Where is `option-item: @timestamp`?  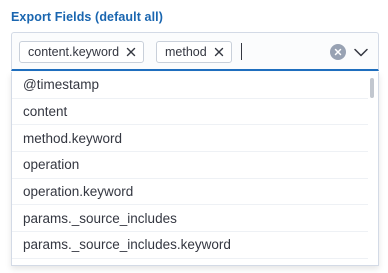 option-item: @timestamp is located at coordinates (190, 85).